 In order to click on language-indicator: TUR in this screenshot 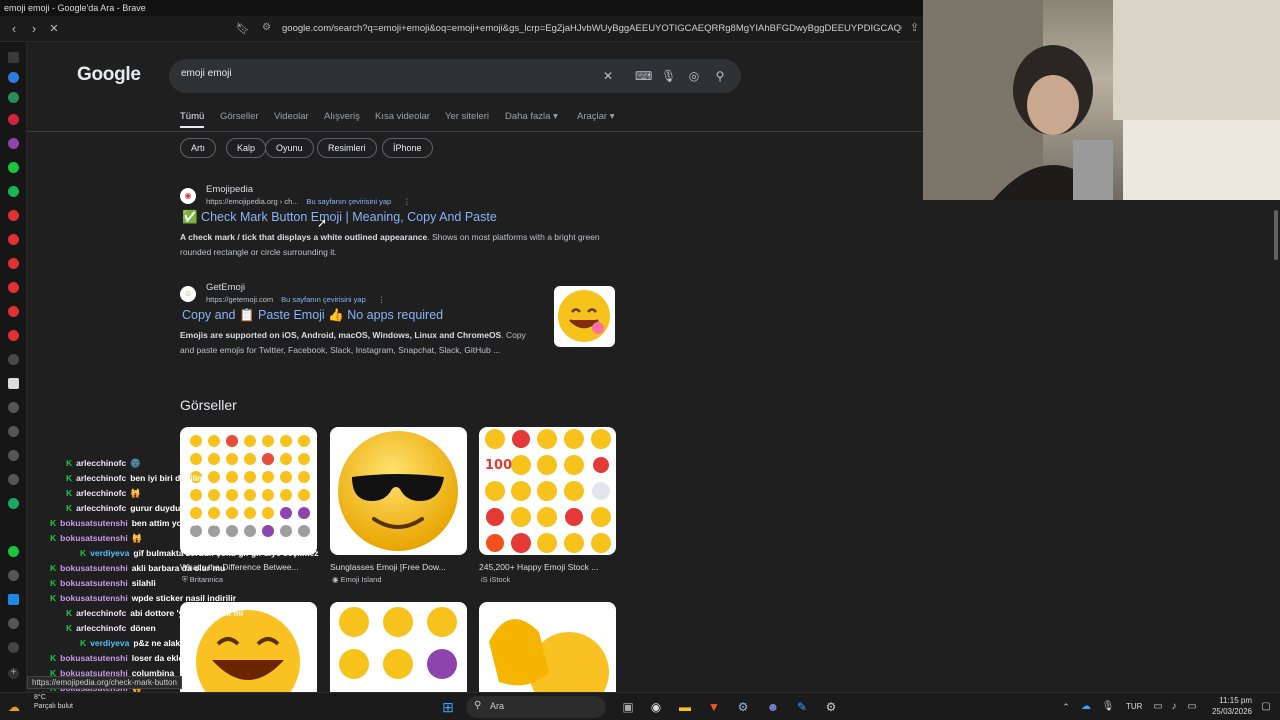, I will do `click(1134, 706)`.